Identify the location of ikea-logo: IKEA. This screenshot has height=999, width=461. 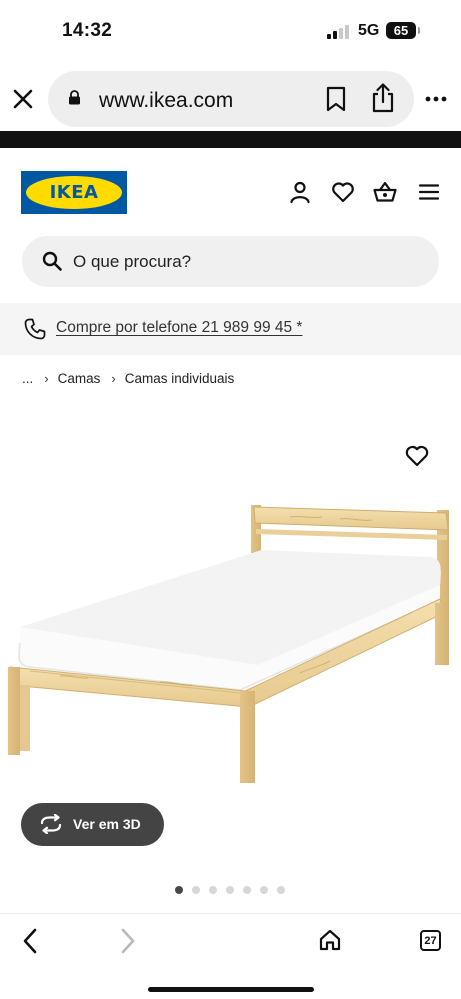
(74, 192).